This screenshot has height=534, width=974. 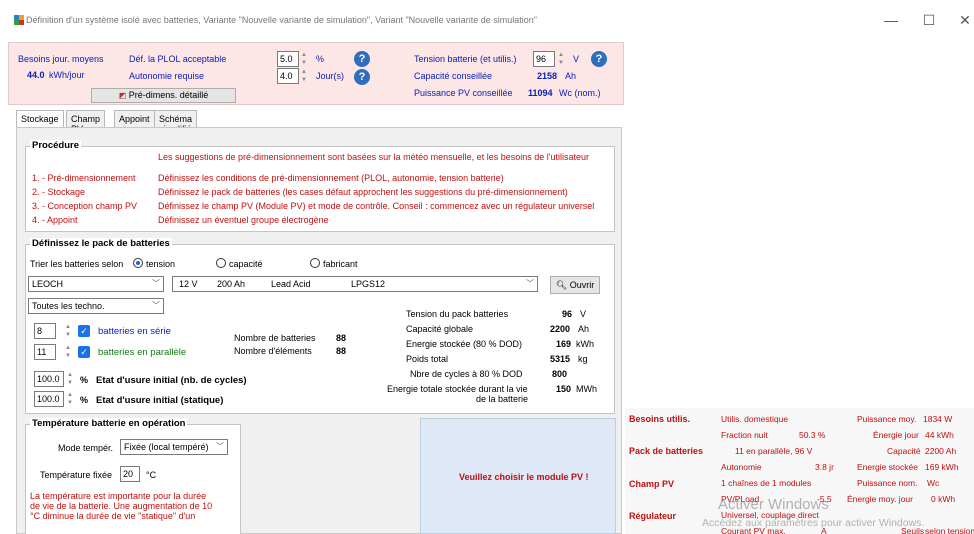 I want to click on summary-reg-title: Régulateur, so click(x=653, y=516).